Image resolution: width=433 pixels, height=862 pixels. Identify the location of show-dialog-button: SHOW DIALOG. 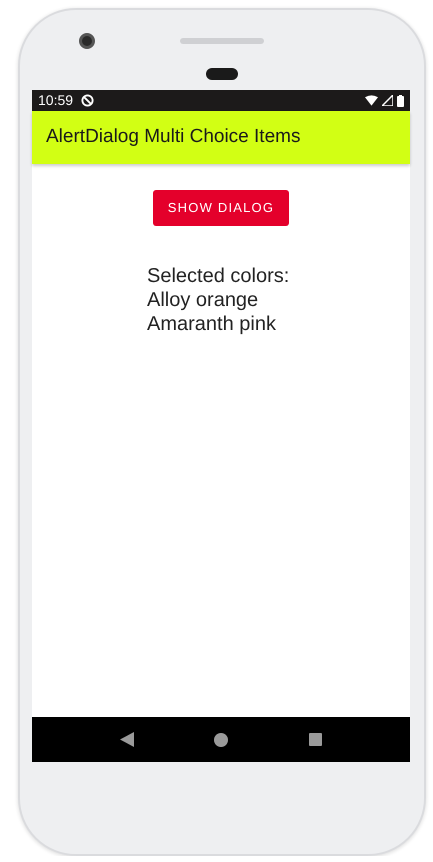
(221, 208).